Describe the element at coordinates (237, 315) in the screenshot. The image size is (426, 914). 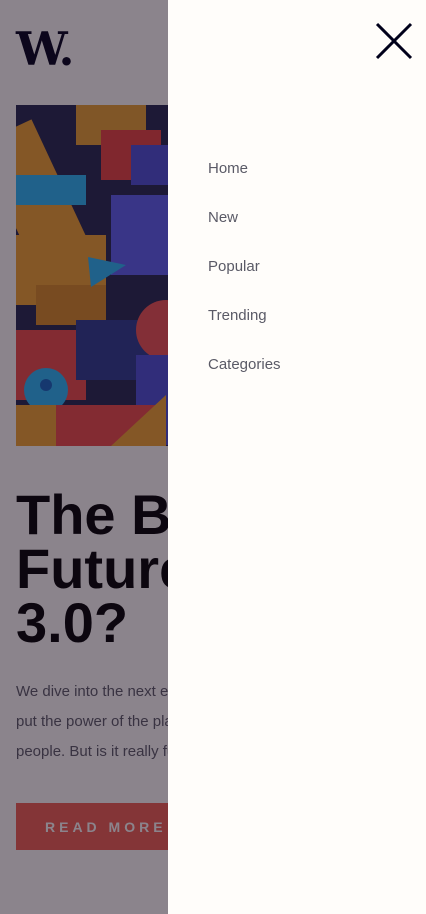
I see `nav-link-trending: Trending` at that location.